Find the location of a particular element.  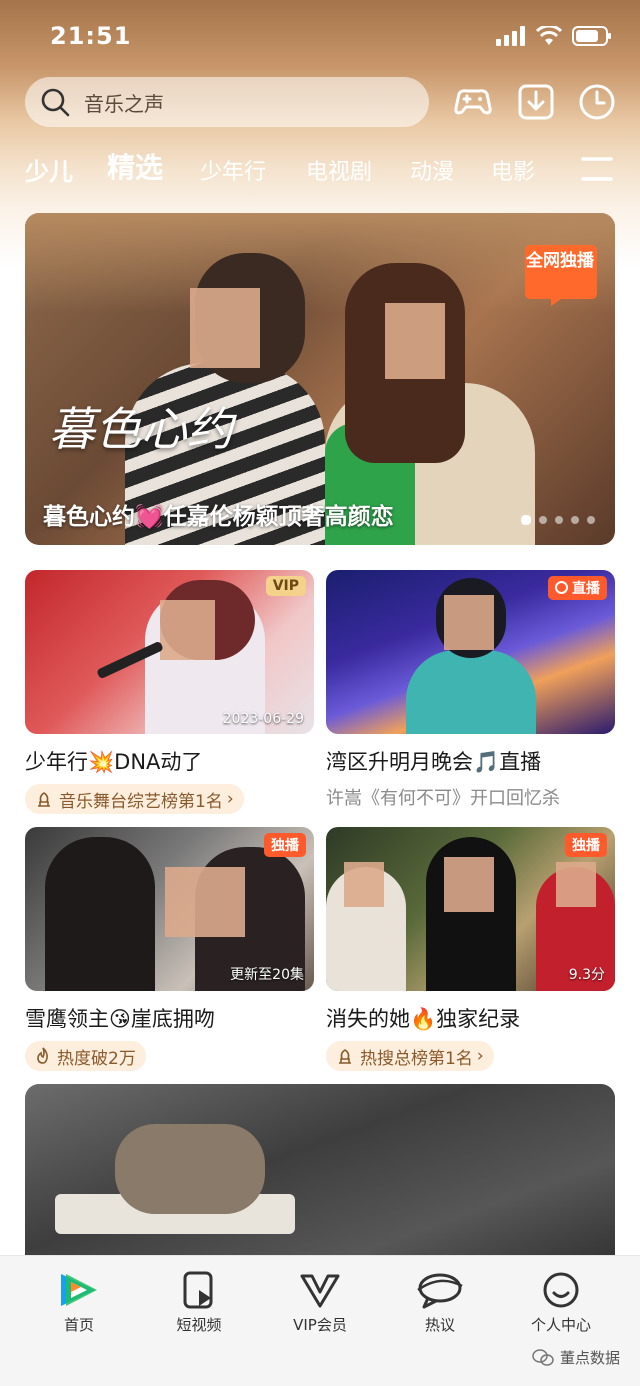

nav-label: 短视频 is located at coordinates (199, 1325).